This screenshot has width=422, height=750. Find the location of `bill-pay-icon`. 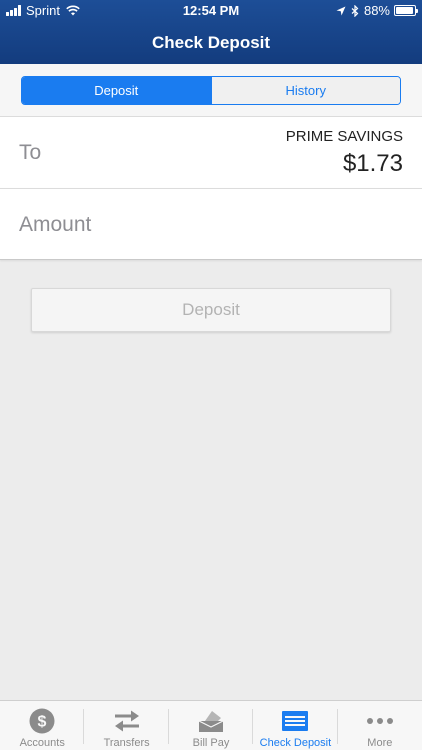

bill-pay-icon is located at coordinates (211, 721).